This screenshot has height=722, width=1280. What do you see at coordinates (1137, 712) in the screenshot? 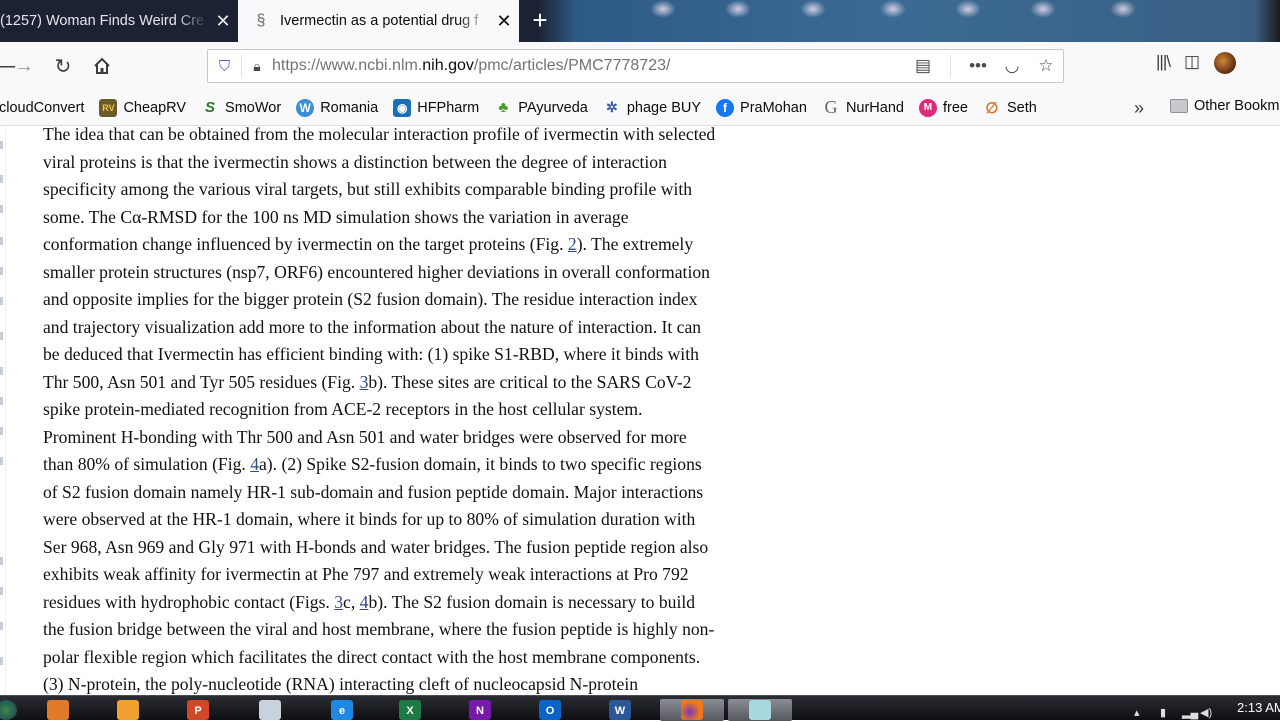
I see `tray-expand-icon: ▴` at bounding box center [1137, 712].